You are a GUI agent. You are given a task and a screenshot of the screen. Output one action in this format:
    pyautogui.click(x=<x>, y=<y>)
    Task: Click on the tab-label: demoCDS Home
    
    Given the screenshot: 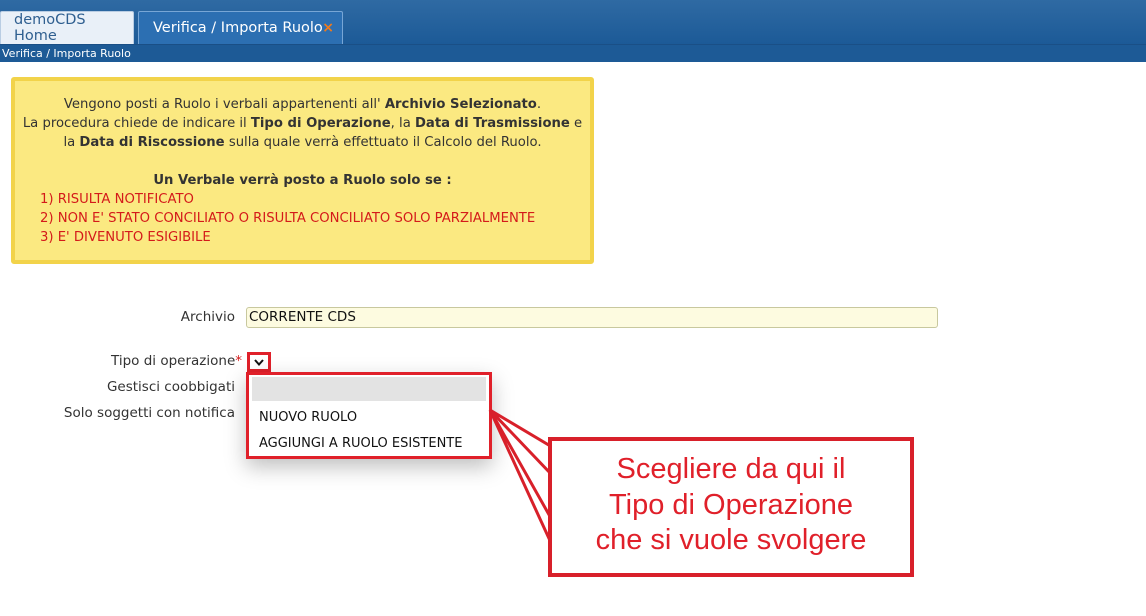 What is the action you would take?
    pyautogui.click(x=50, y=28)
    